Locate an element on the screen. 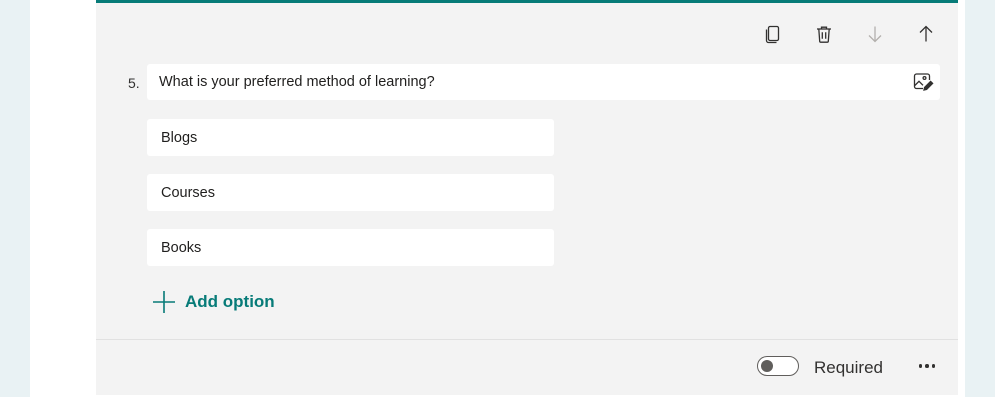 Image resolution: width=995 pixels, height=397 pixels. copy-question-button is located at coordinates (773, 34).